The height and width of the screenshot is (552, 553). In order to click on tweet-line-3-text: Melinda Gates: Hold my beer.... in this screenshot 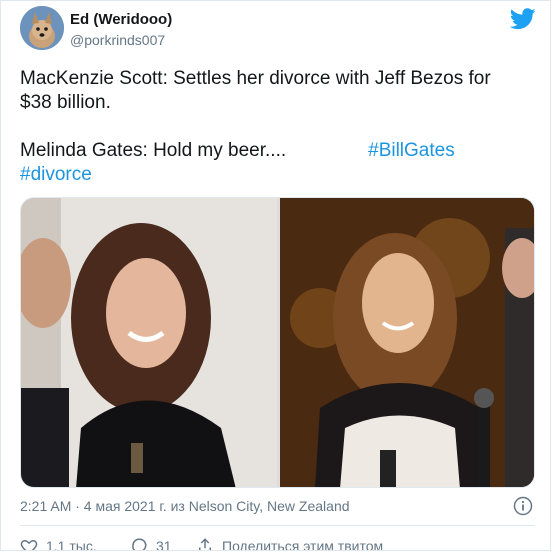, I will do `click(153, 150)`.